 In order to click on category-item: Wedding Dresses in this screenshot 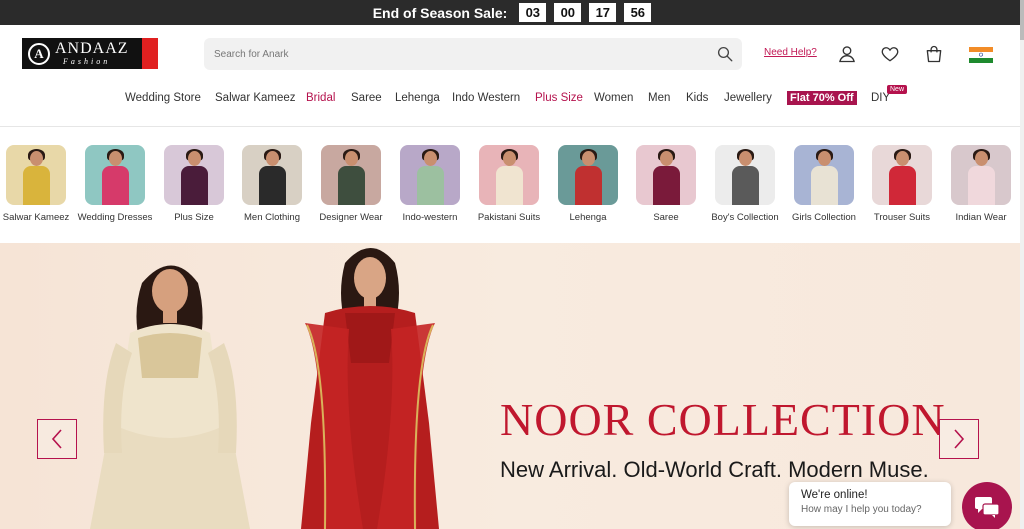, I will do `click(115, 184)`.